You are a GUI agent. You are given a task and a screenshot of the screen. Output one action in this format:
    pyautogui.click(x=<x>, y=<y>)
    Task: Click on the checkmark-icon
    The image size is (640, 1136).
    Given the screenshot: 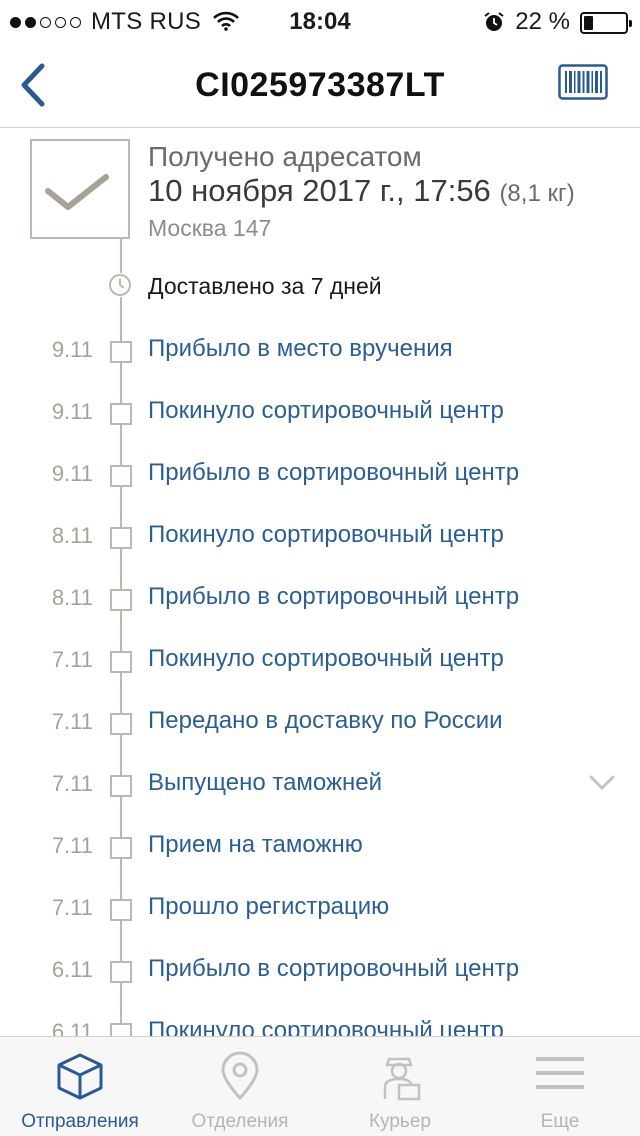 What is the action you would take?
    pyautogui.click(x=77, y=192)
    